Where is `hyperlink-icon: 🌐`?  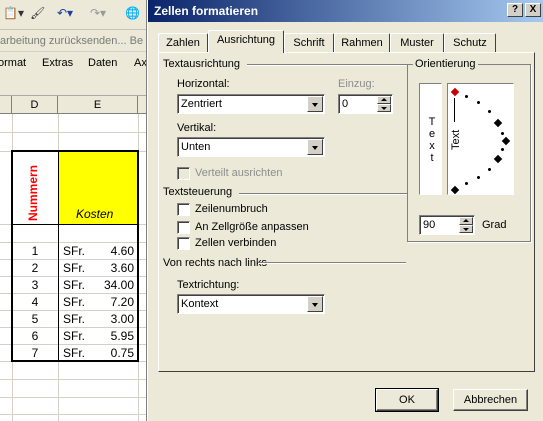 hyperlink-icon: 🌐 is located at coordinates (132, 13).